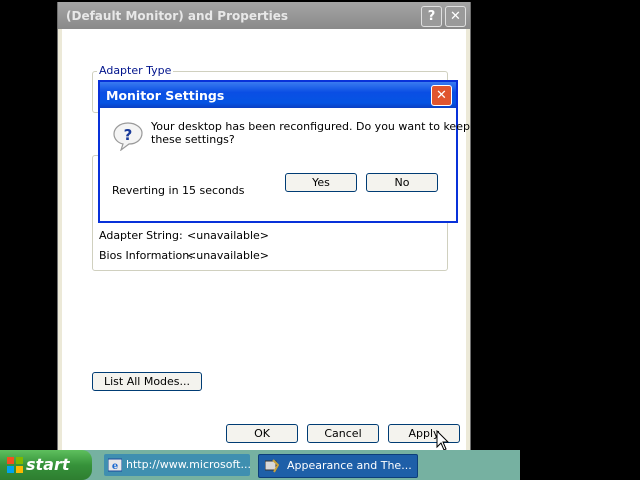 Image resolution: width=640 pixels, height=480 pixels. I want to click on start-label: start, so click(48, 464).